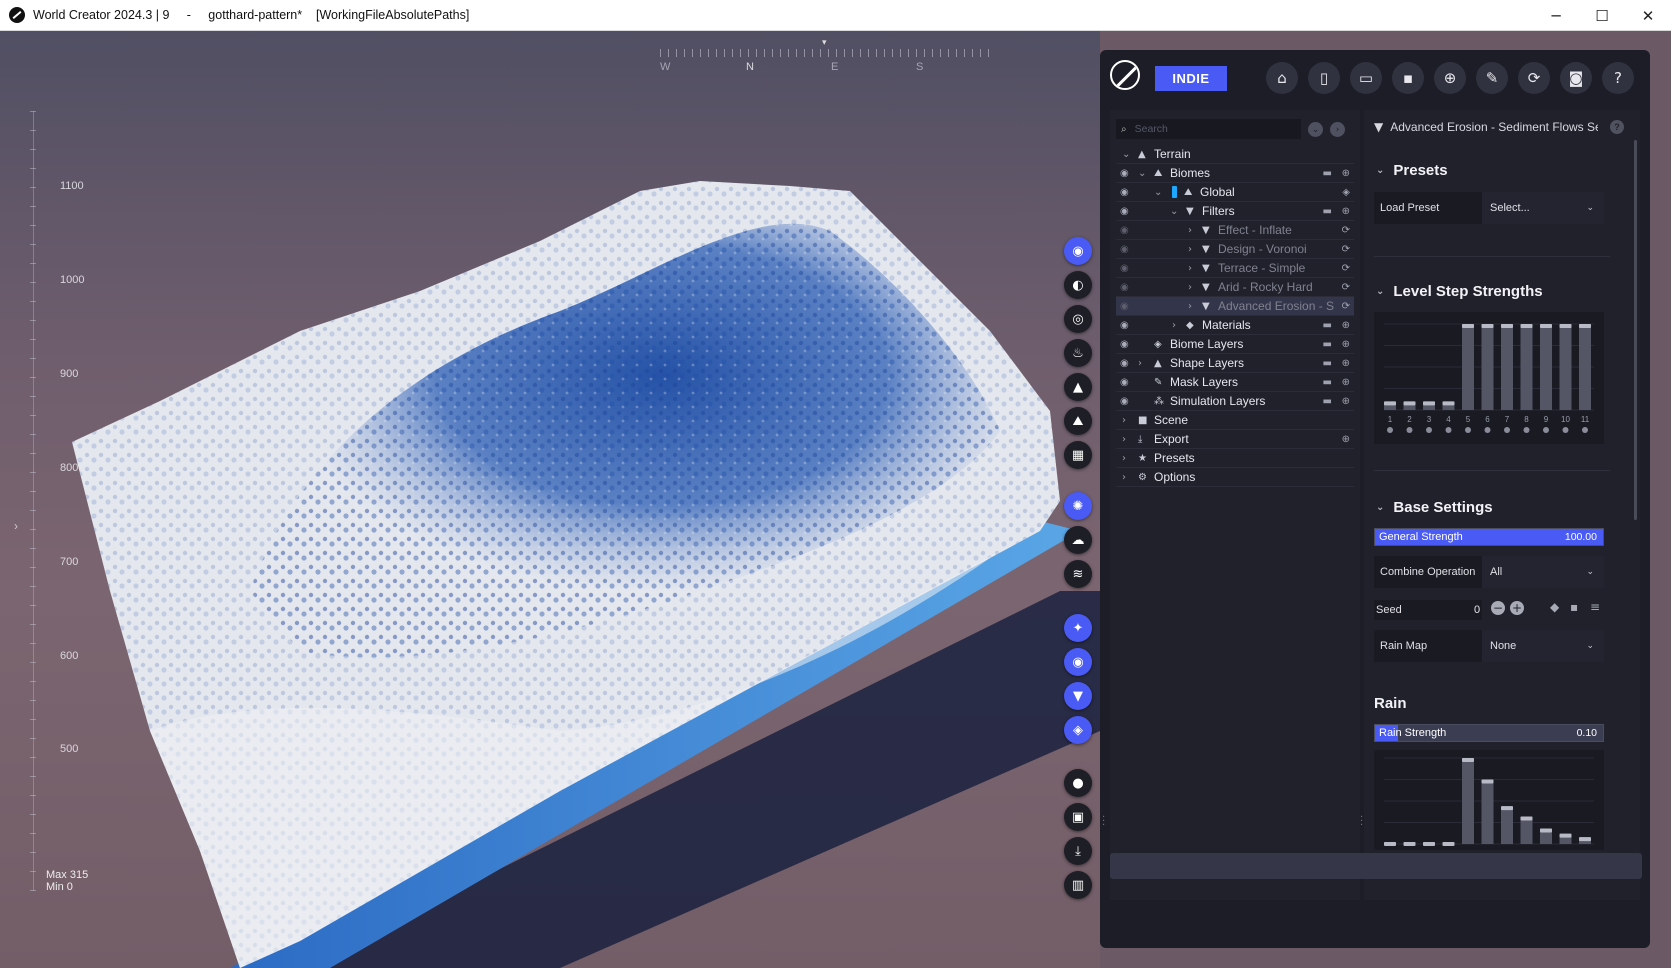  What do you see at coordinates (1078, 285) in the screenshot?
I see `sun-button: ◐` at bounding box center [1078, 285].